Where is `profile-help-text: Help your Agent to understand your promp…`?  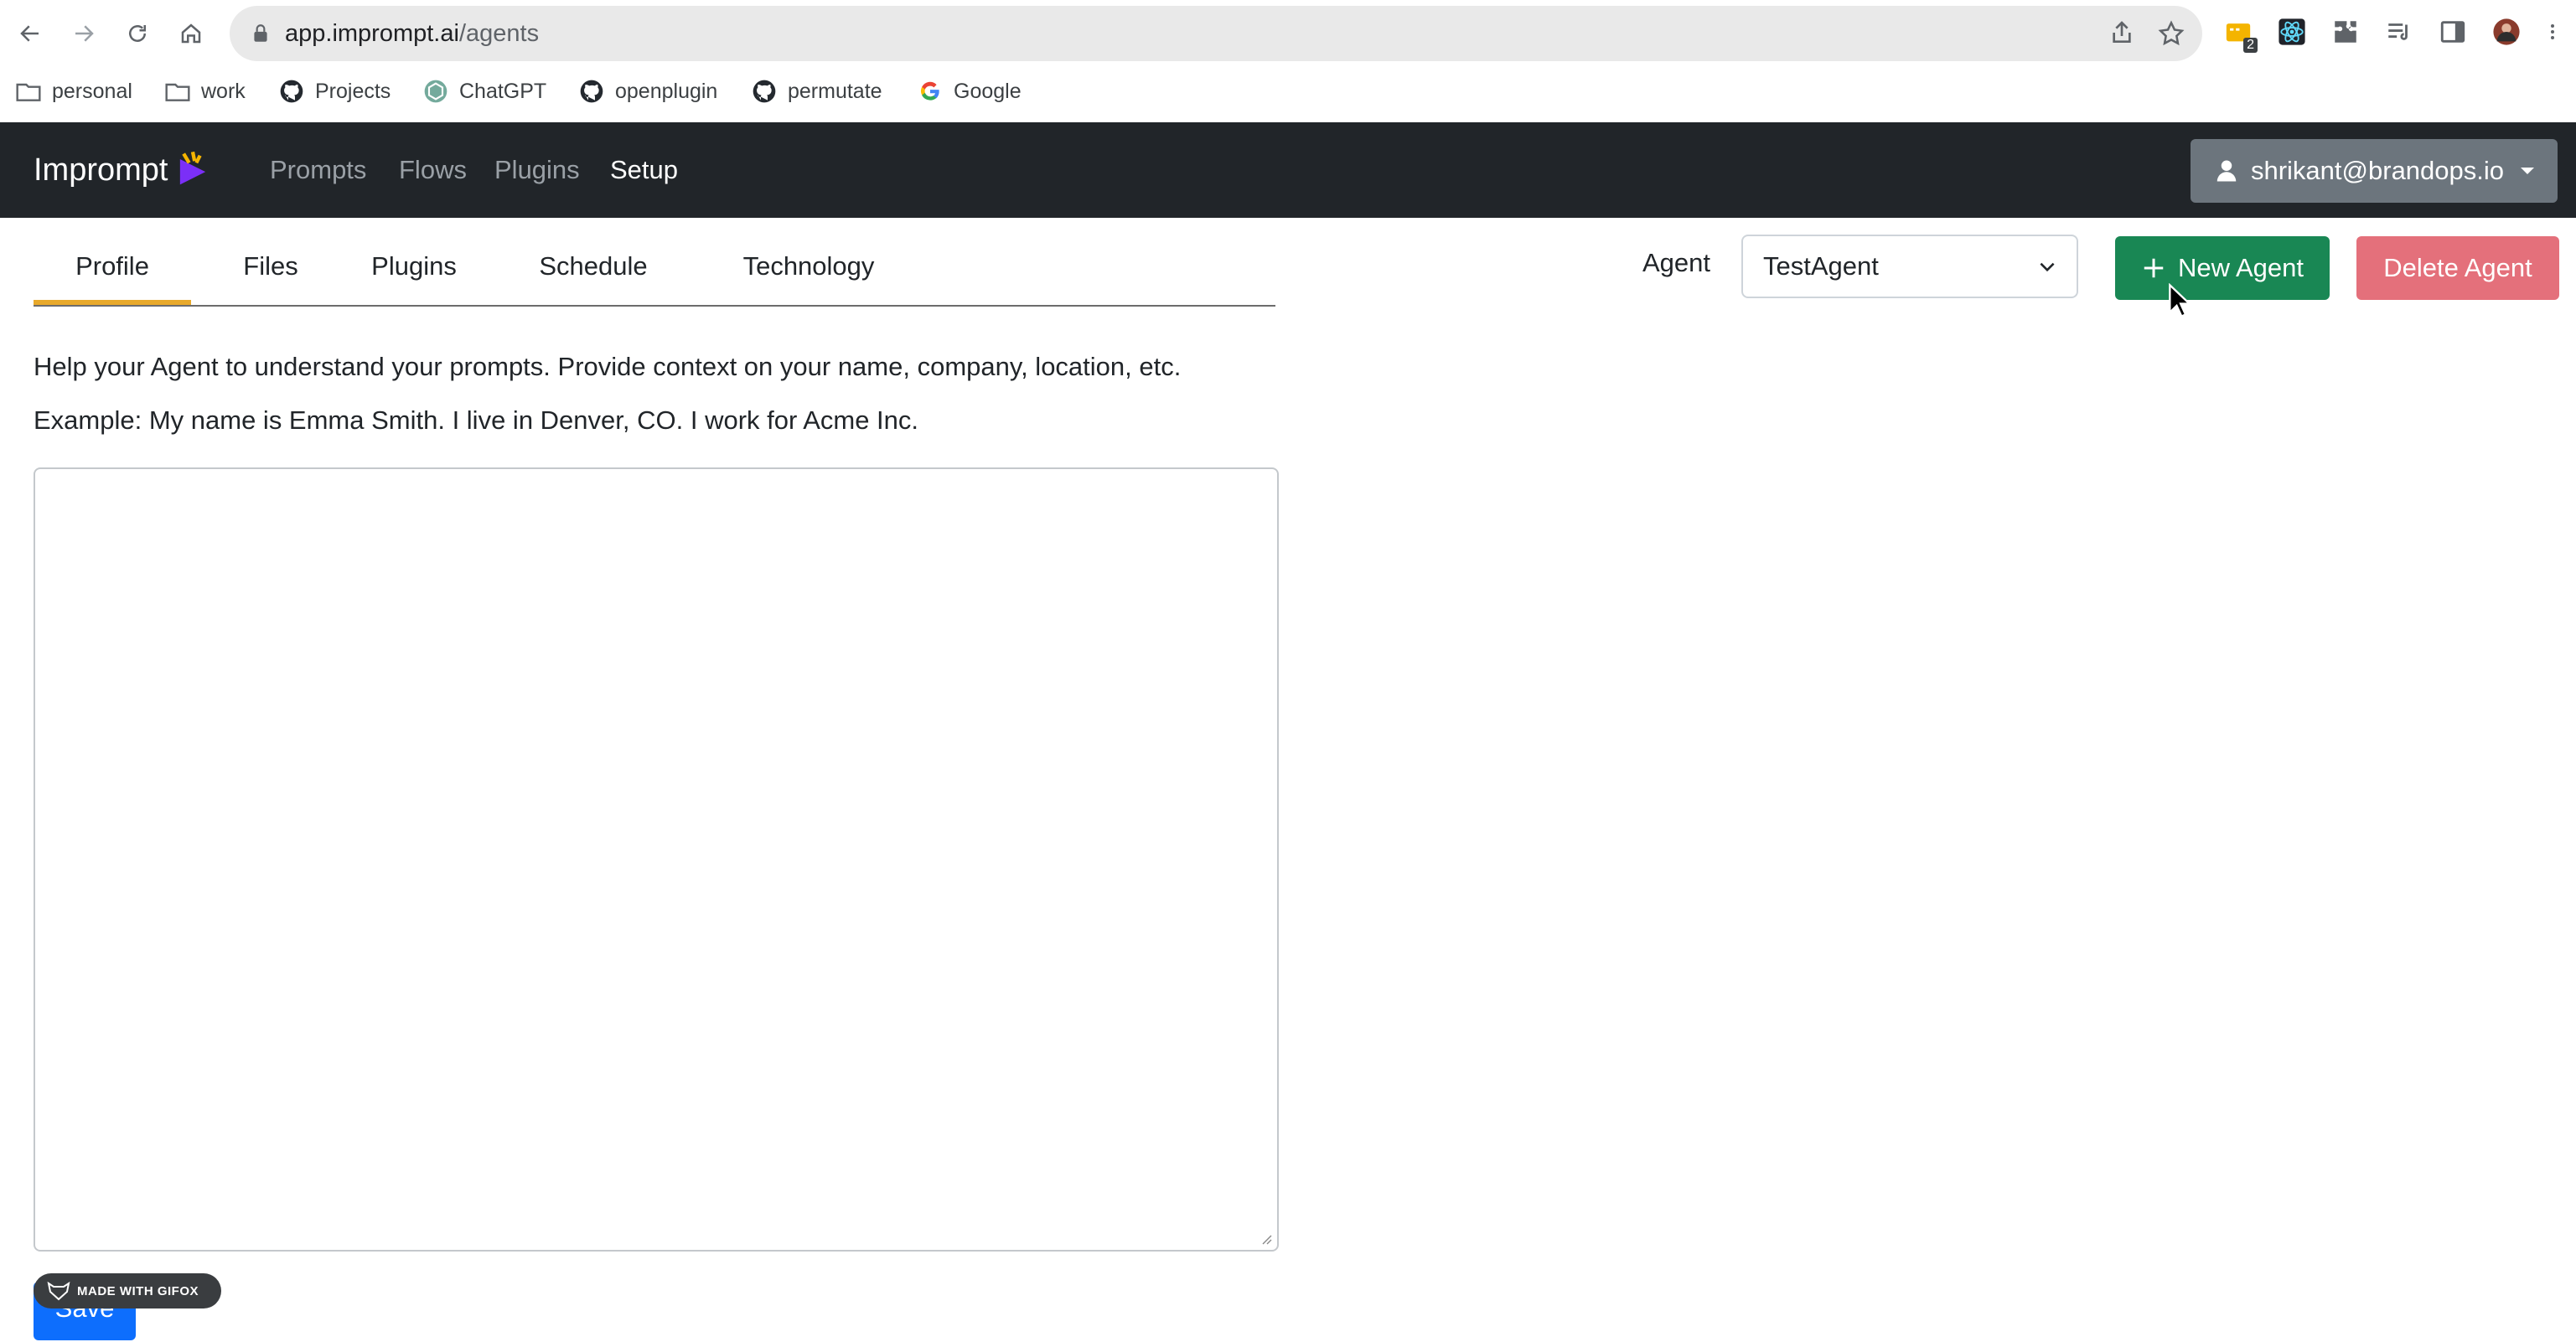 profile-help-text: Help your Agent to understand your promp… is located at coordinates (608, 367).